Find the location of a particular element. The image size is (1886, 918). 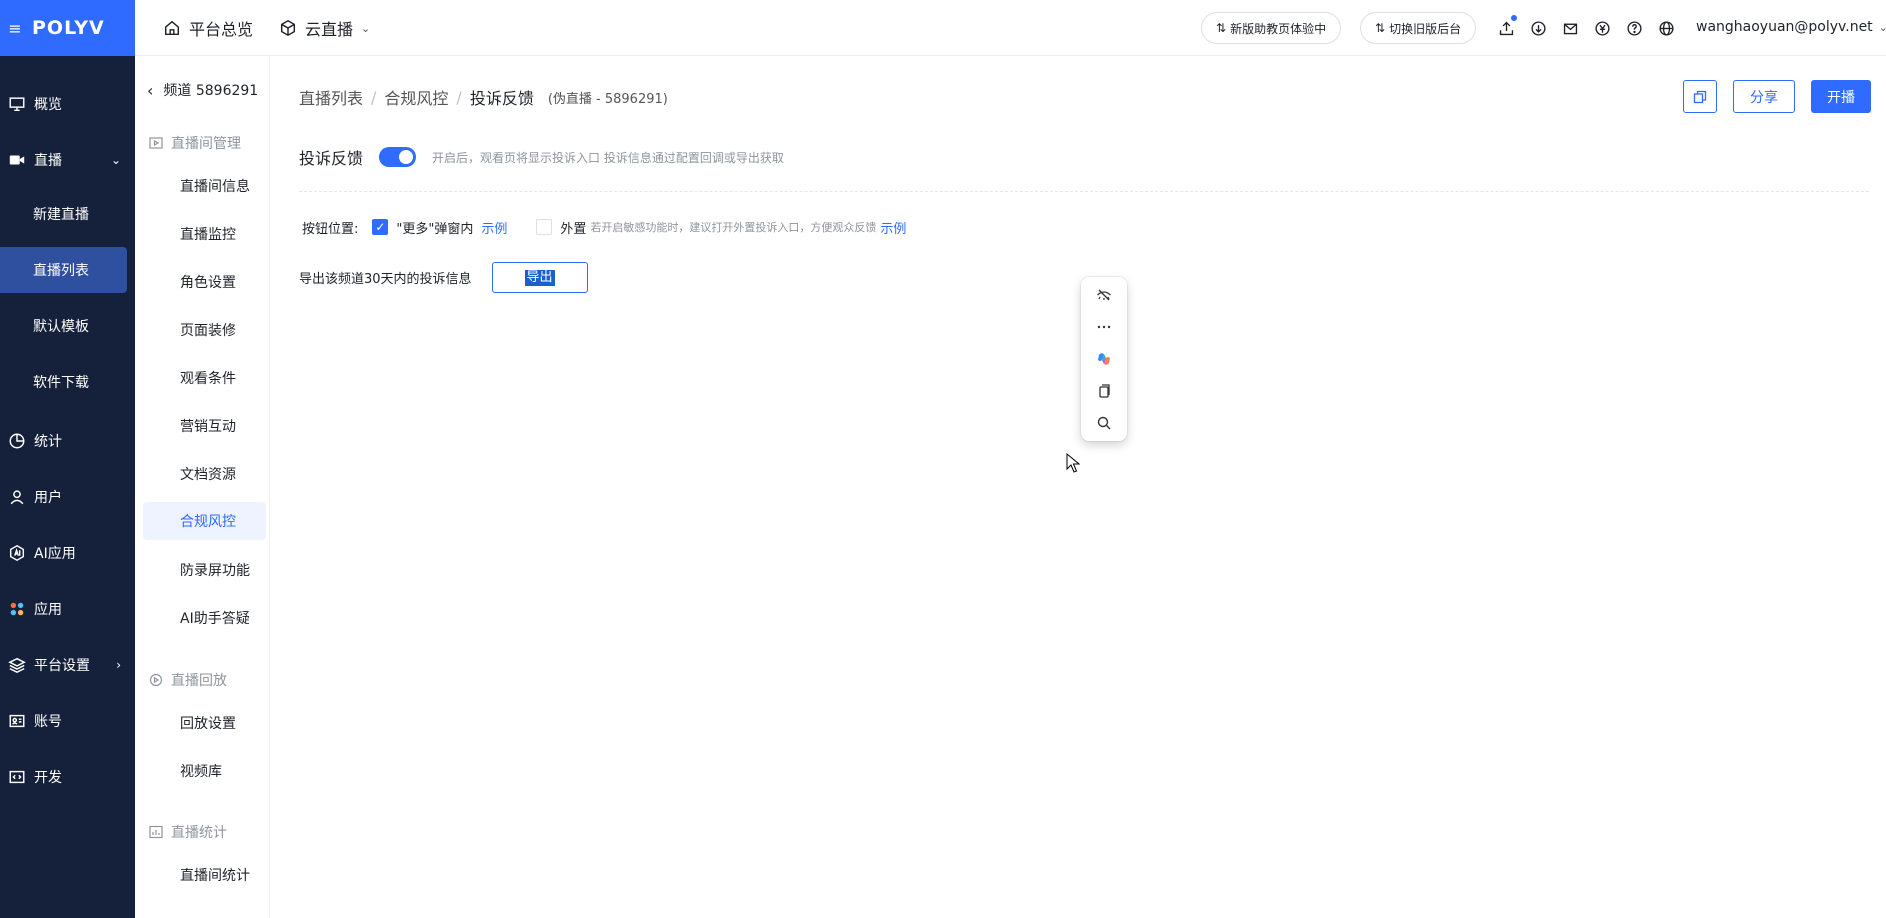

sidebar-item-apps: 应用 is located at coordinates (67, 609).